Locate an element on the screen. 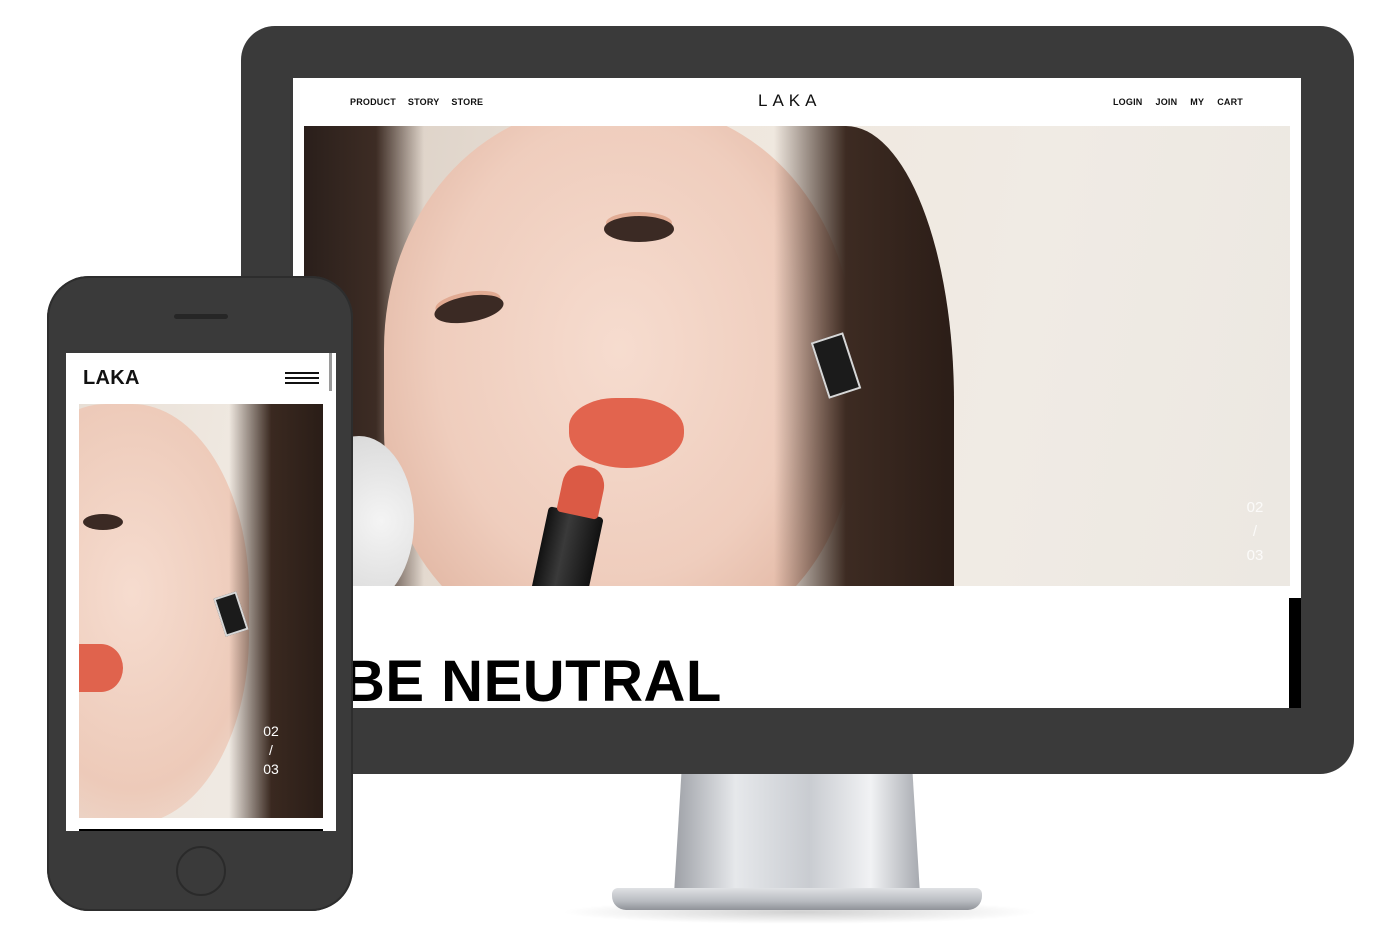  phone-home-button is located at coordinates (201, 871).